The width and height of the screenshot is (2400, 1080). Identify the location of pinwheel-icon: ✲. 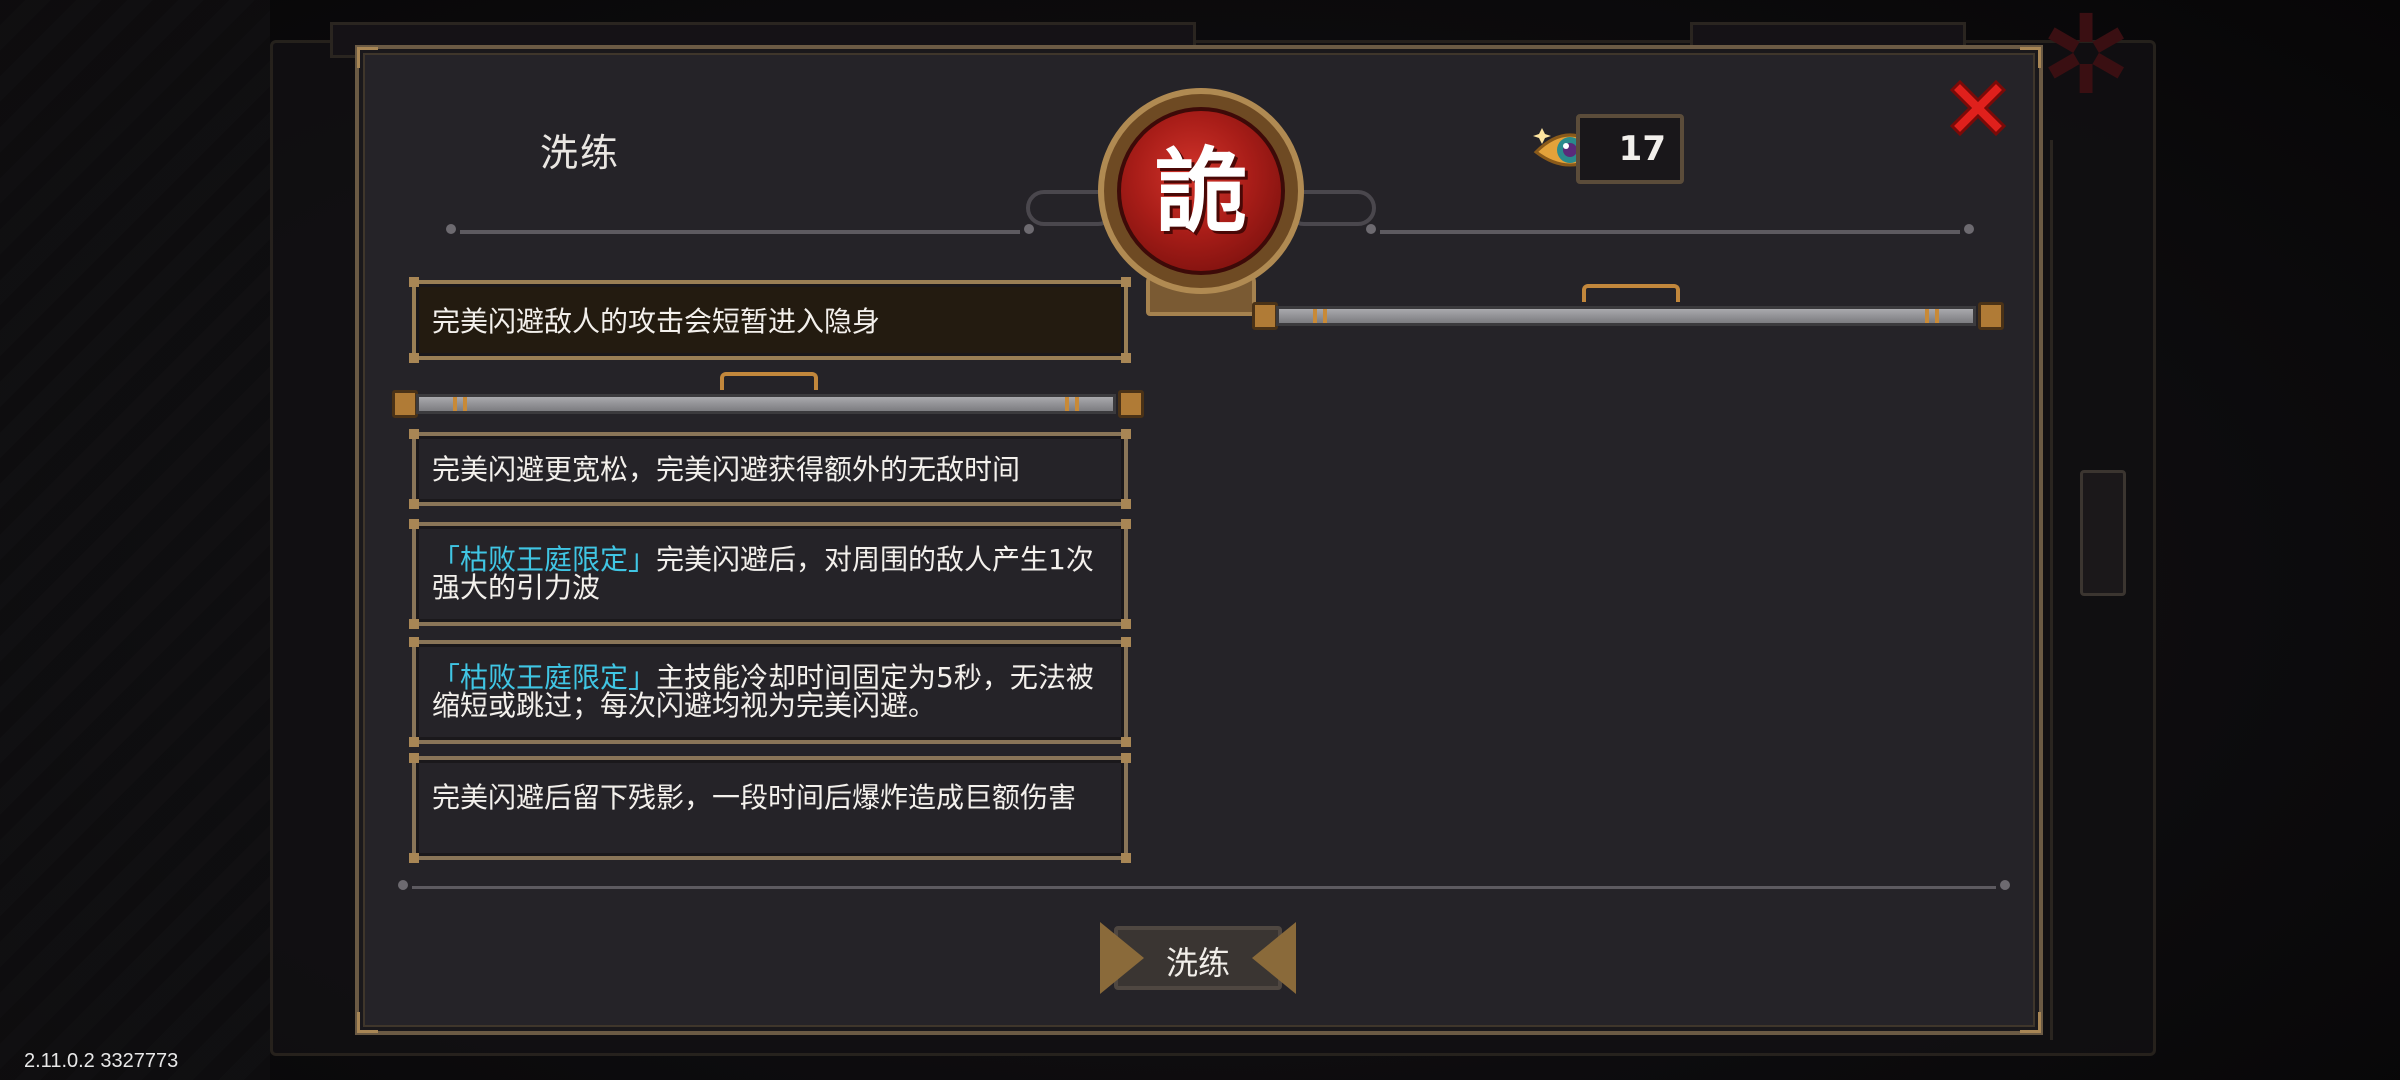
(2086, 59).